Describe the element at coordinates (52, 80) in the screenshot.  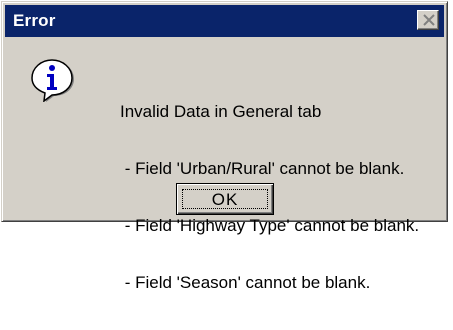
I see `info-icon` at that location.